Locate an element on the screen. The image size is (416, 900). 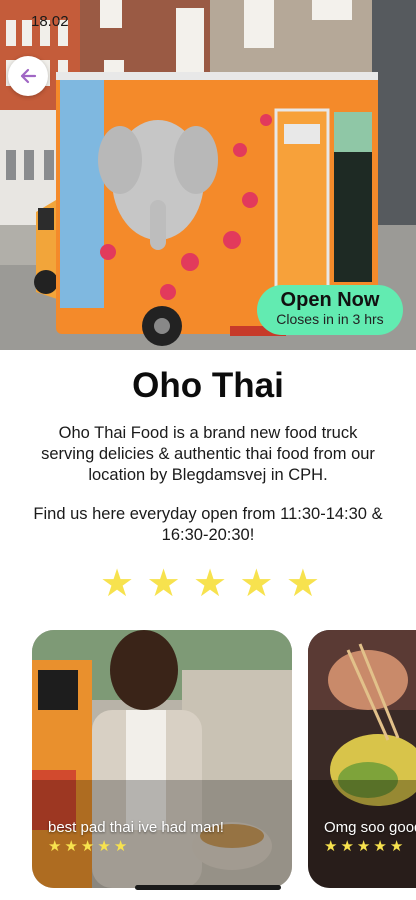
home-indicator is located at coordinates (208, 887).